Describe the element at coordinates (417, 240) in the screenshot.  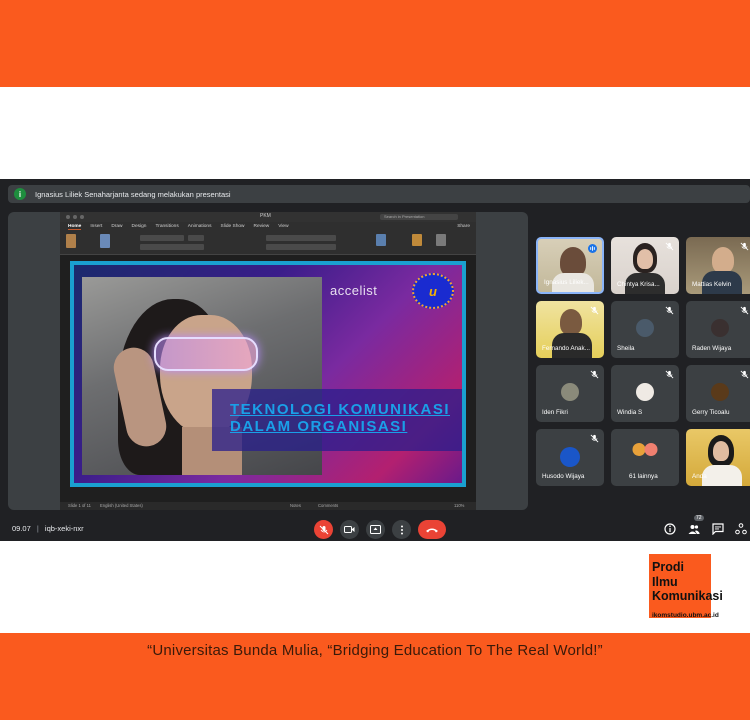
I see `arrange-button` at that location.